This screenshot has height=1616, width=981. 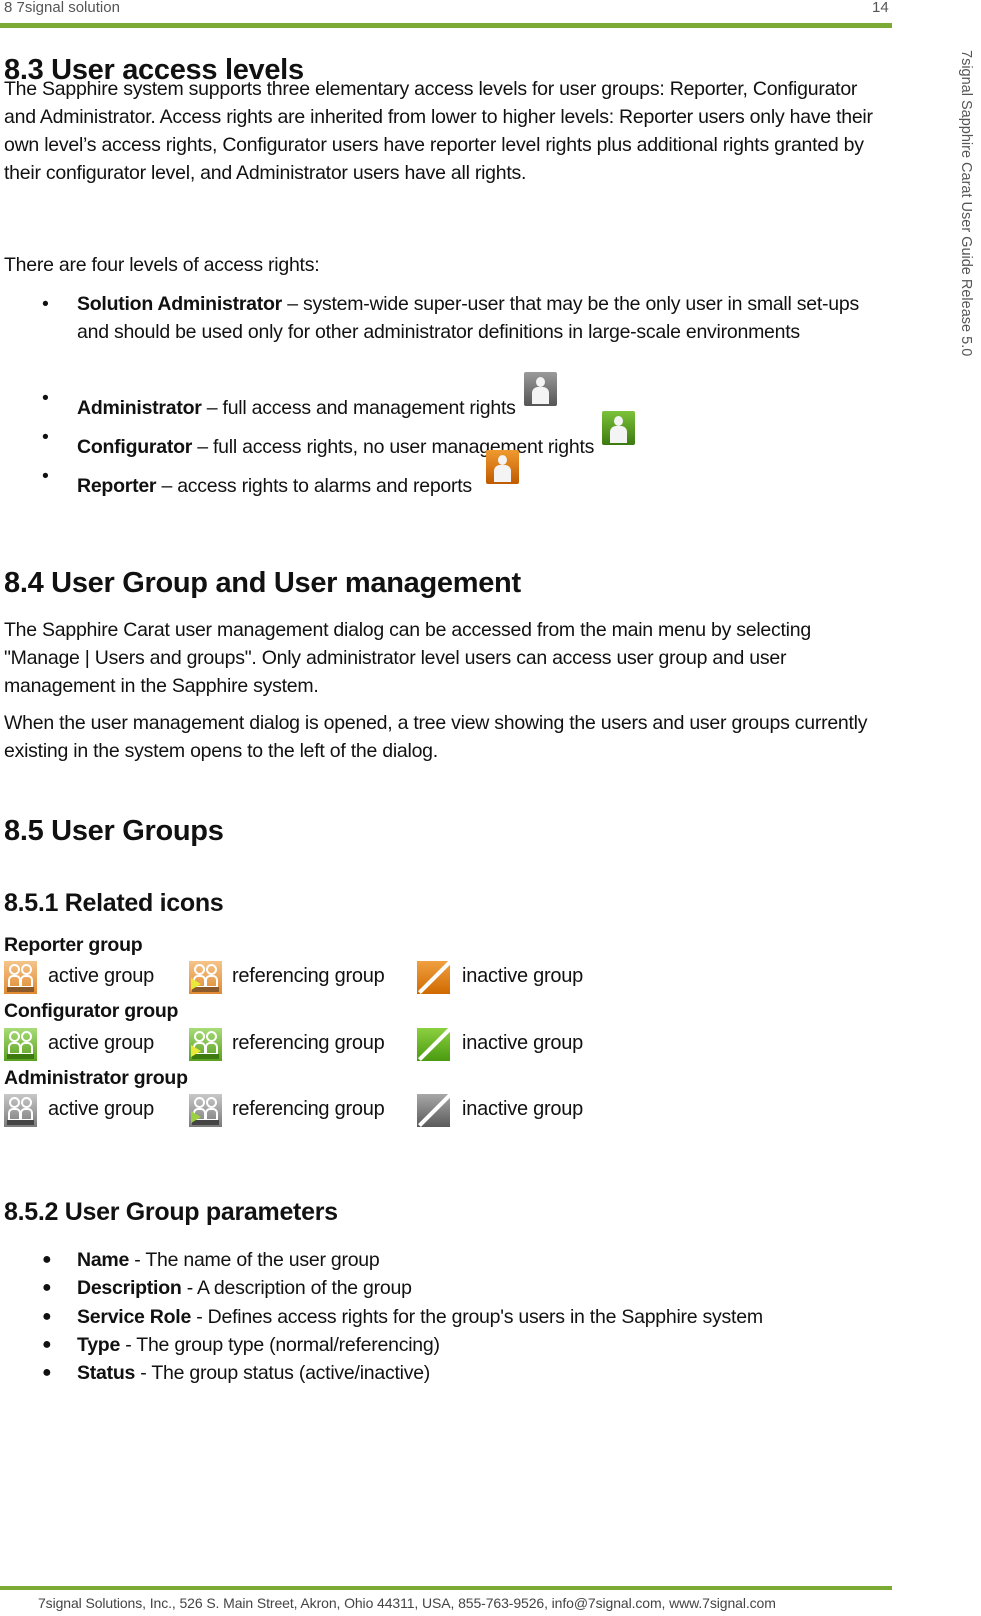 I want to click on heading-8-5: 8.5 User Groups, so click(x=114, y=831).